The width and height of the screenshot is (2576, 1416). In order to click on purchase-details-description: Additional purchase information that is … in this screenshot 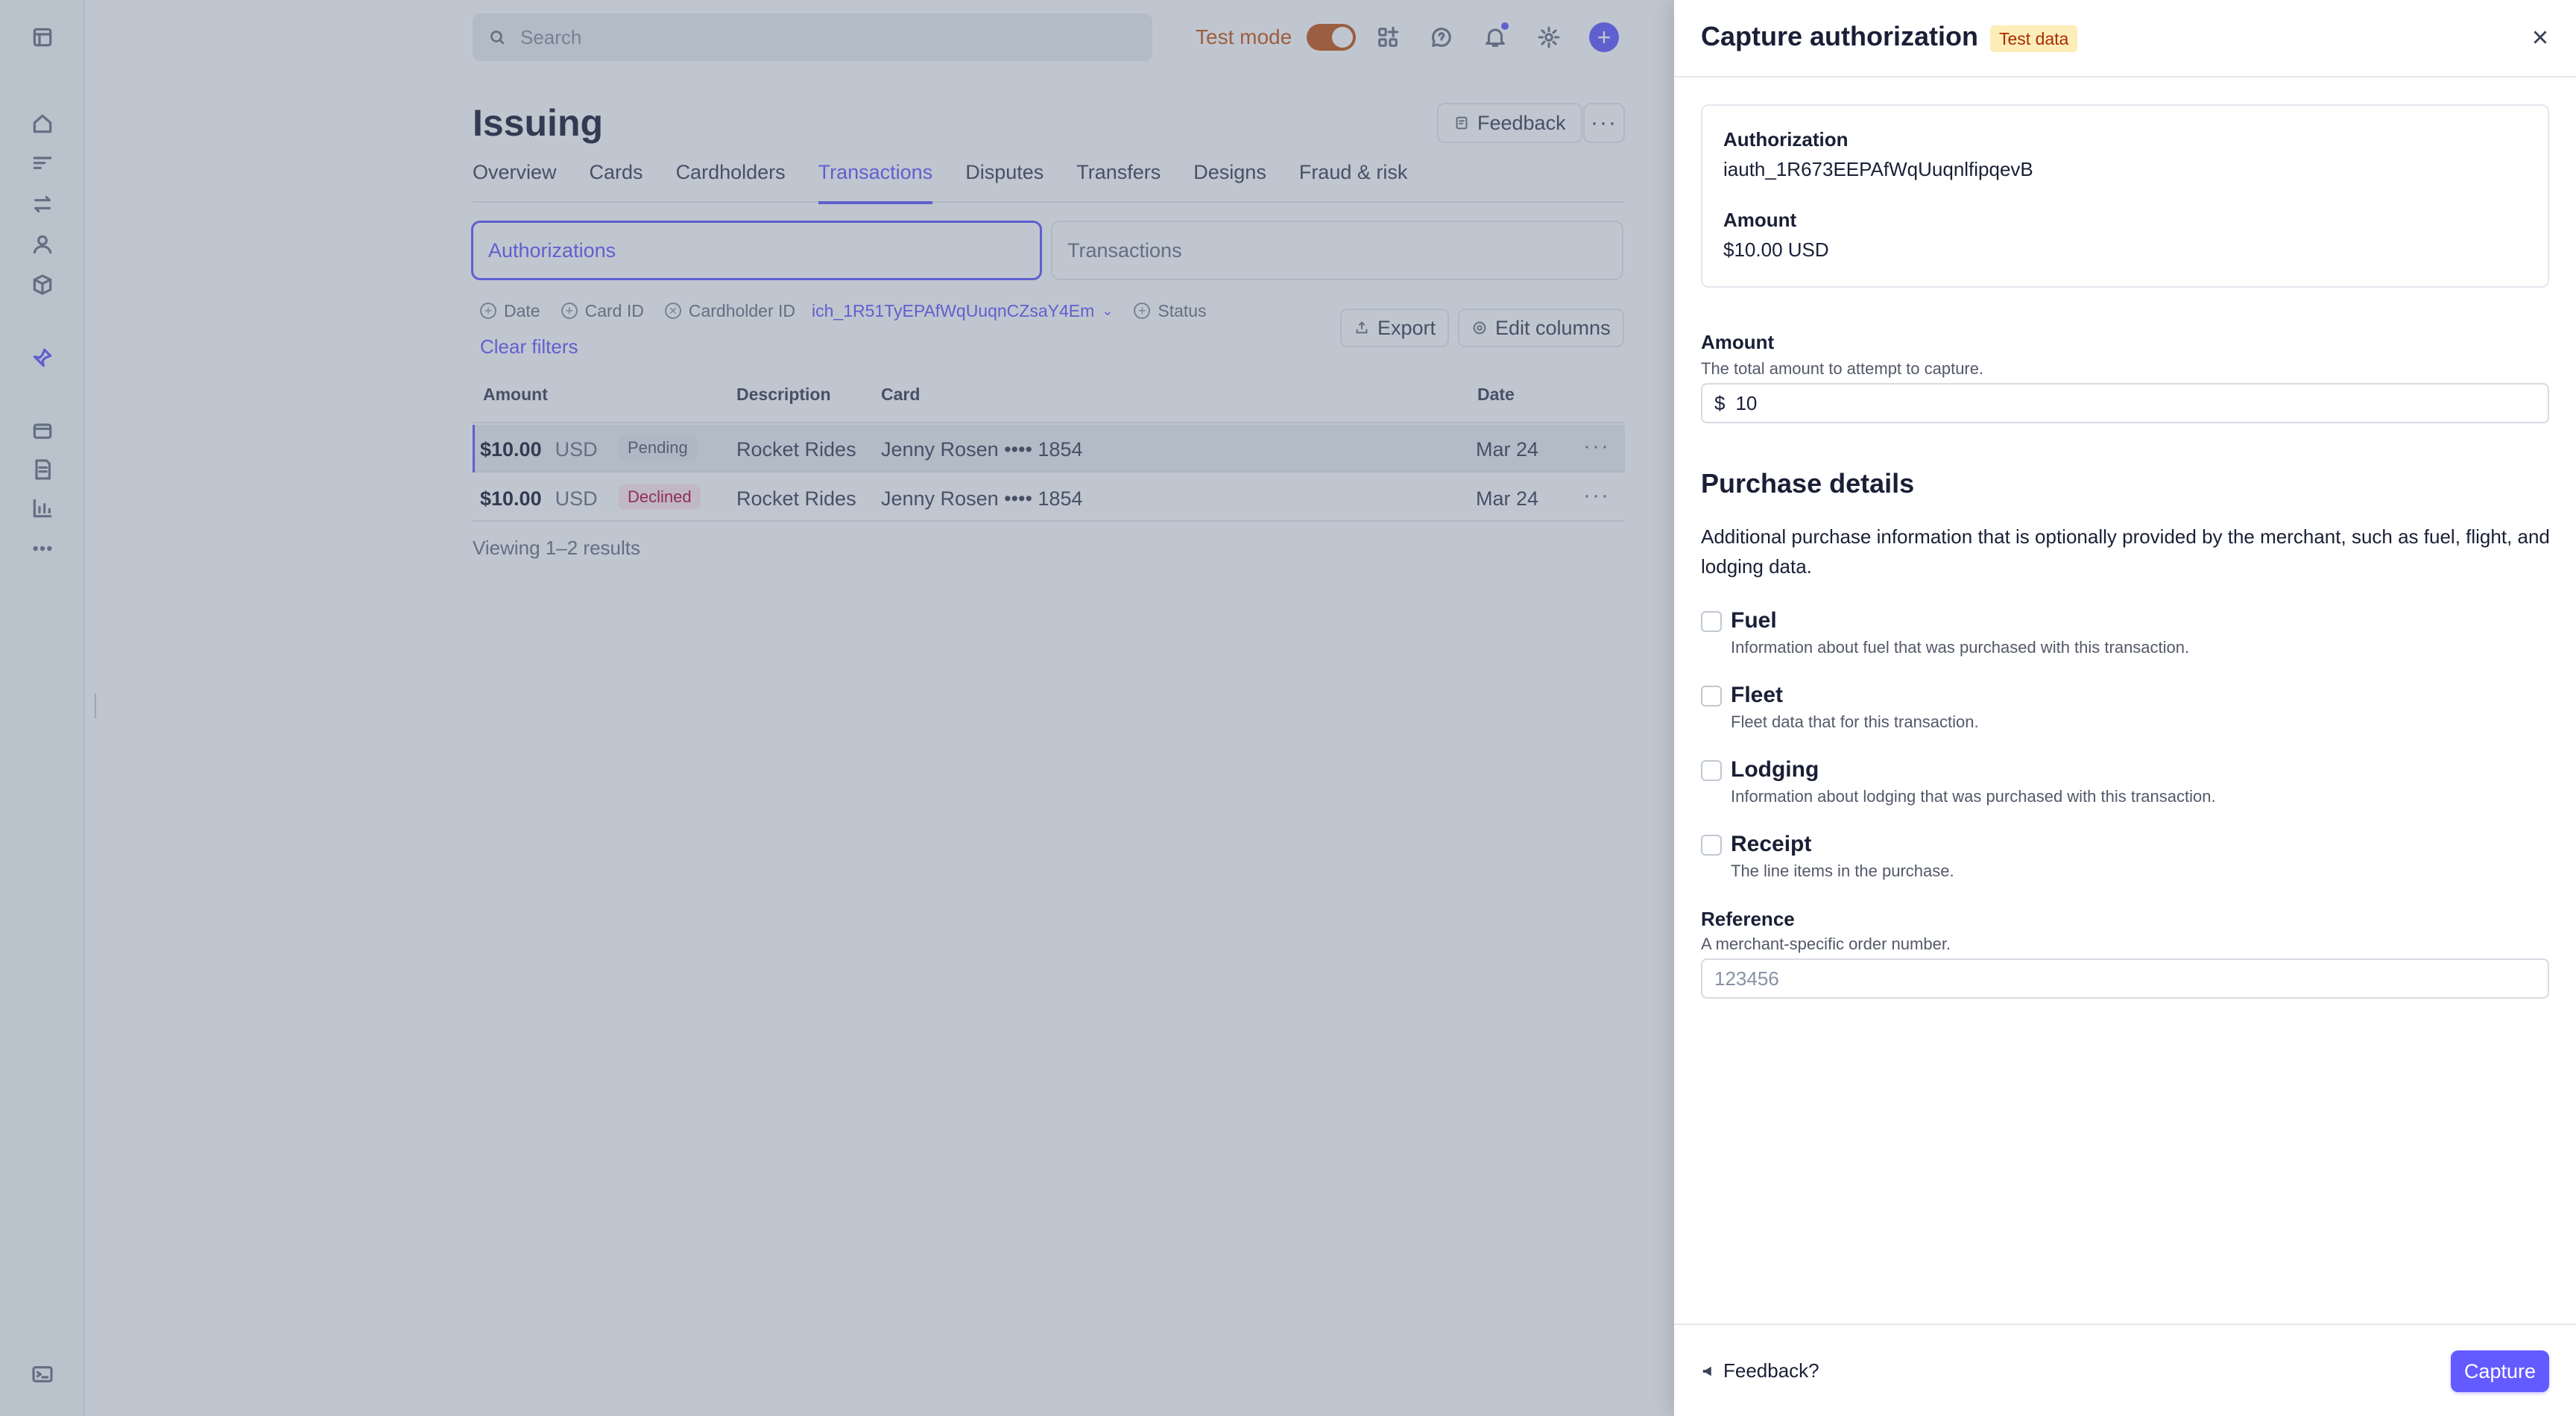, I will do `click(2125, 551)`.